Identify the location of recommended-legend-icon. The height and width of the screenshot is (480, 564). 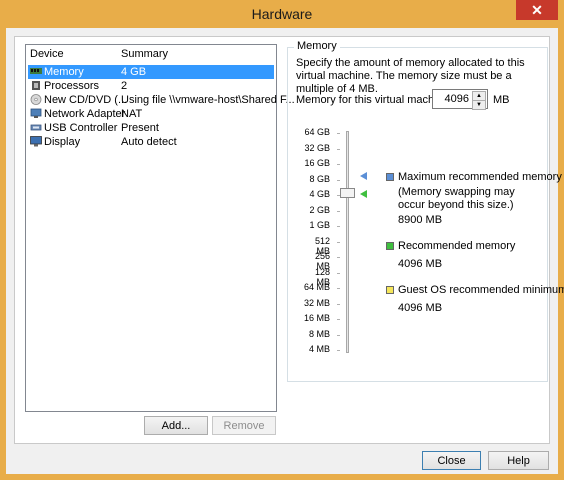
(390, 246).